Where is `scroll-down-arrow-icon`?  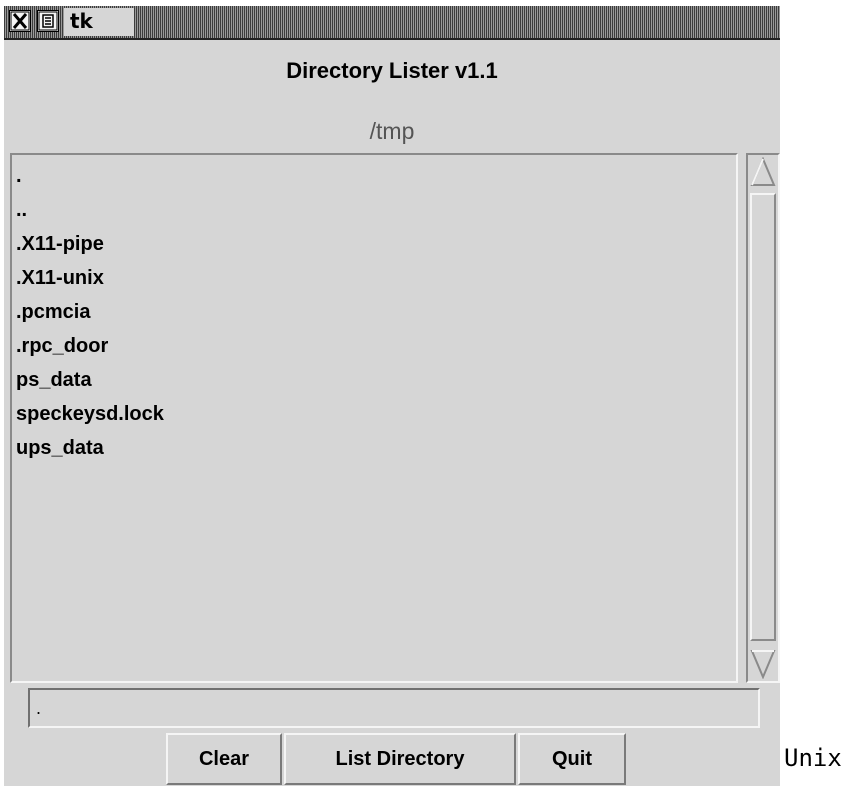 scroll-down-arrow-icon is located at coordinates (763, 664).